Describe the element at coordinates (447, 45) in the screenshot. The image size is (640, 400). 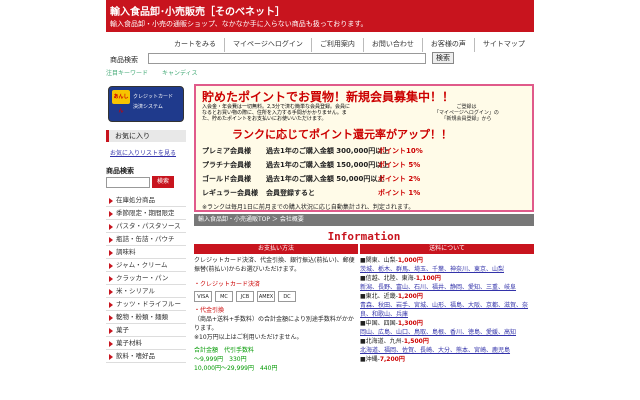
I see `nav-customer-voice: お客様の声` at that location.